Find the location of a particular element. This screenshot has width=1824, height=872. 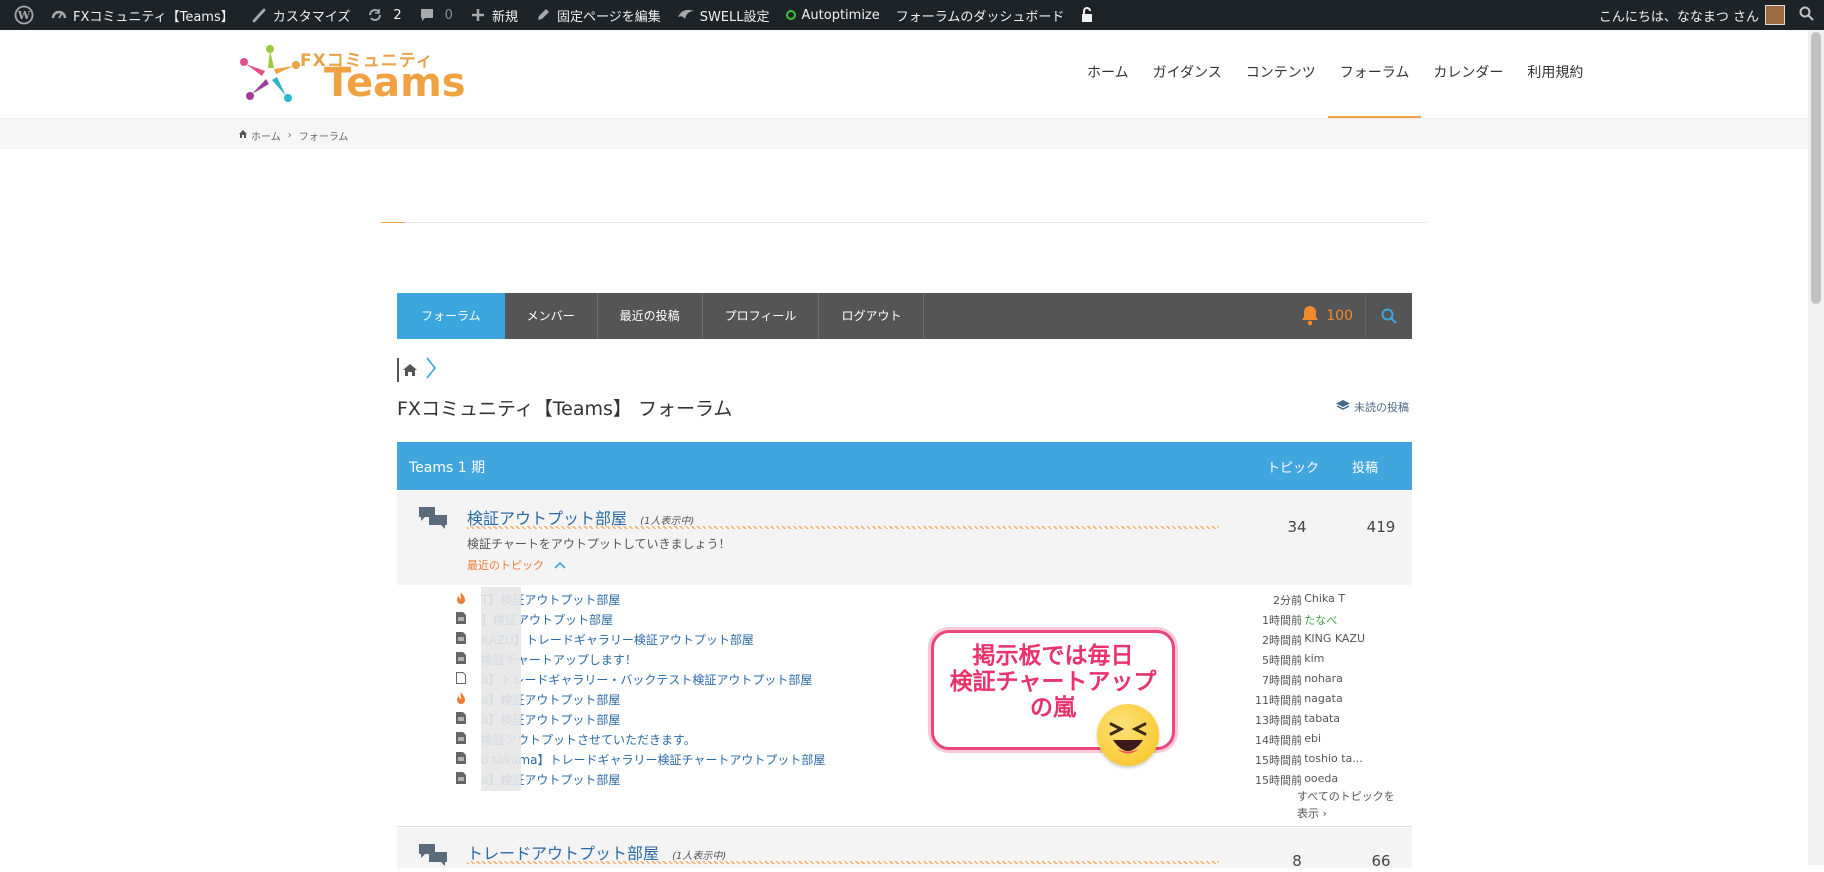

nav-forum: フォーラム is located at coordinates (1374, 74).